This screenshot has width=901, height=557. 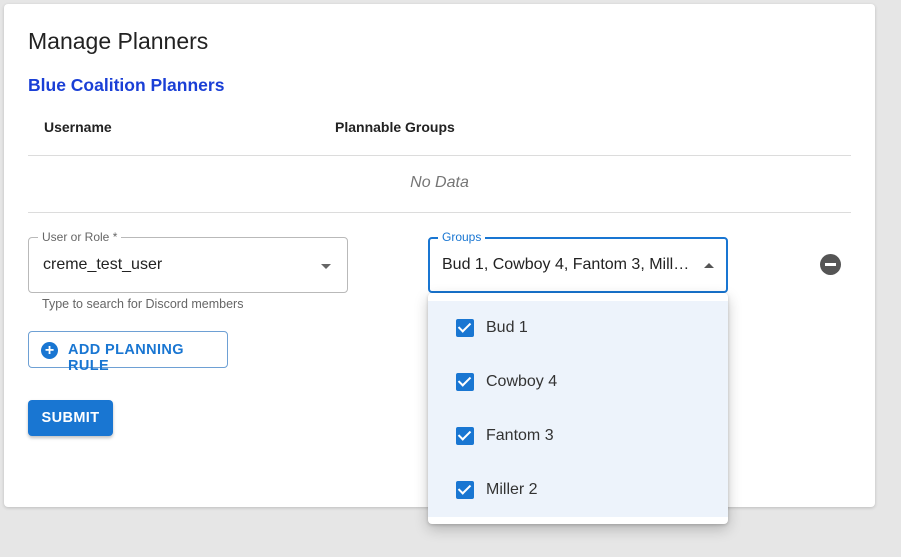 I want to click on minus-circle-icon, so click(x=830, y=264).